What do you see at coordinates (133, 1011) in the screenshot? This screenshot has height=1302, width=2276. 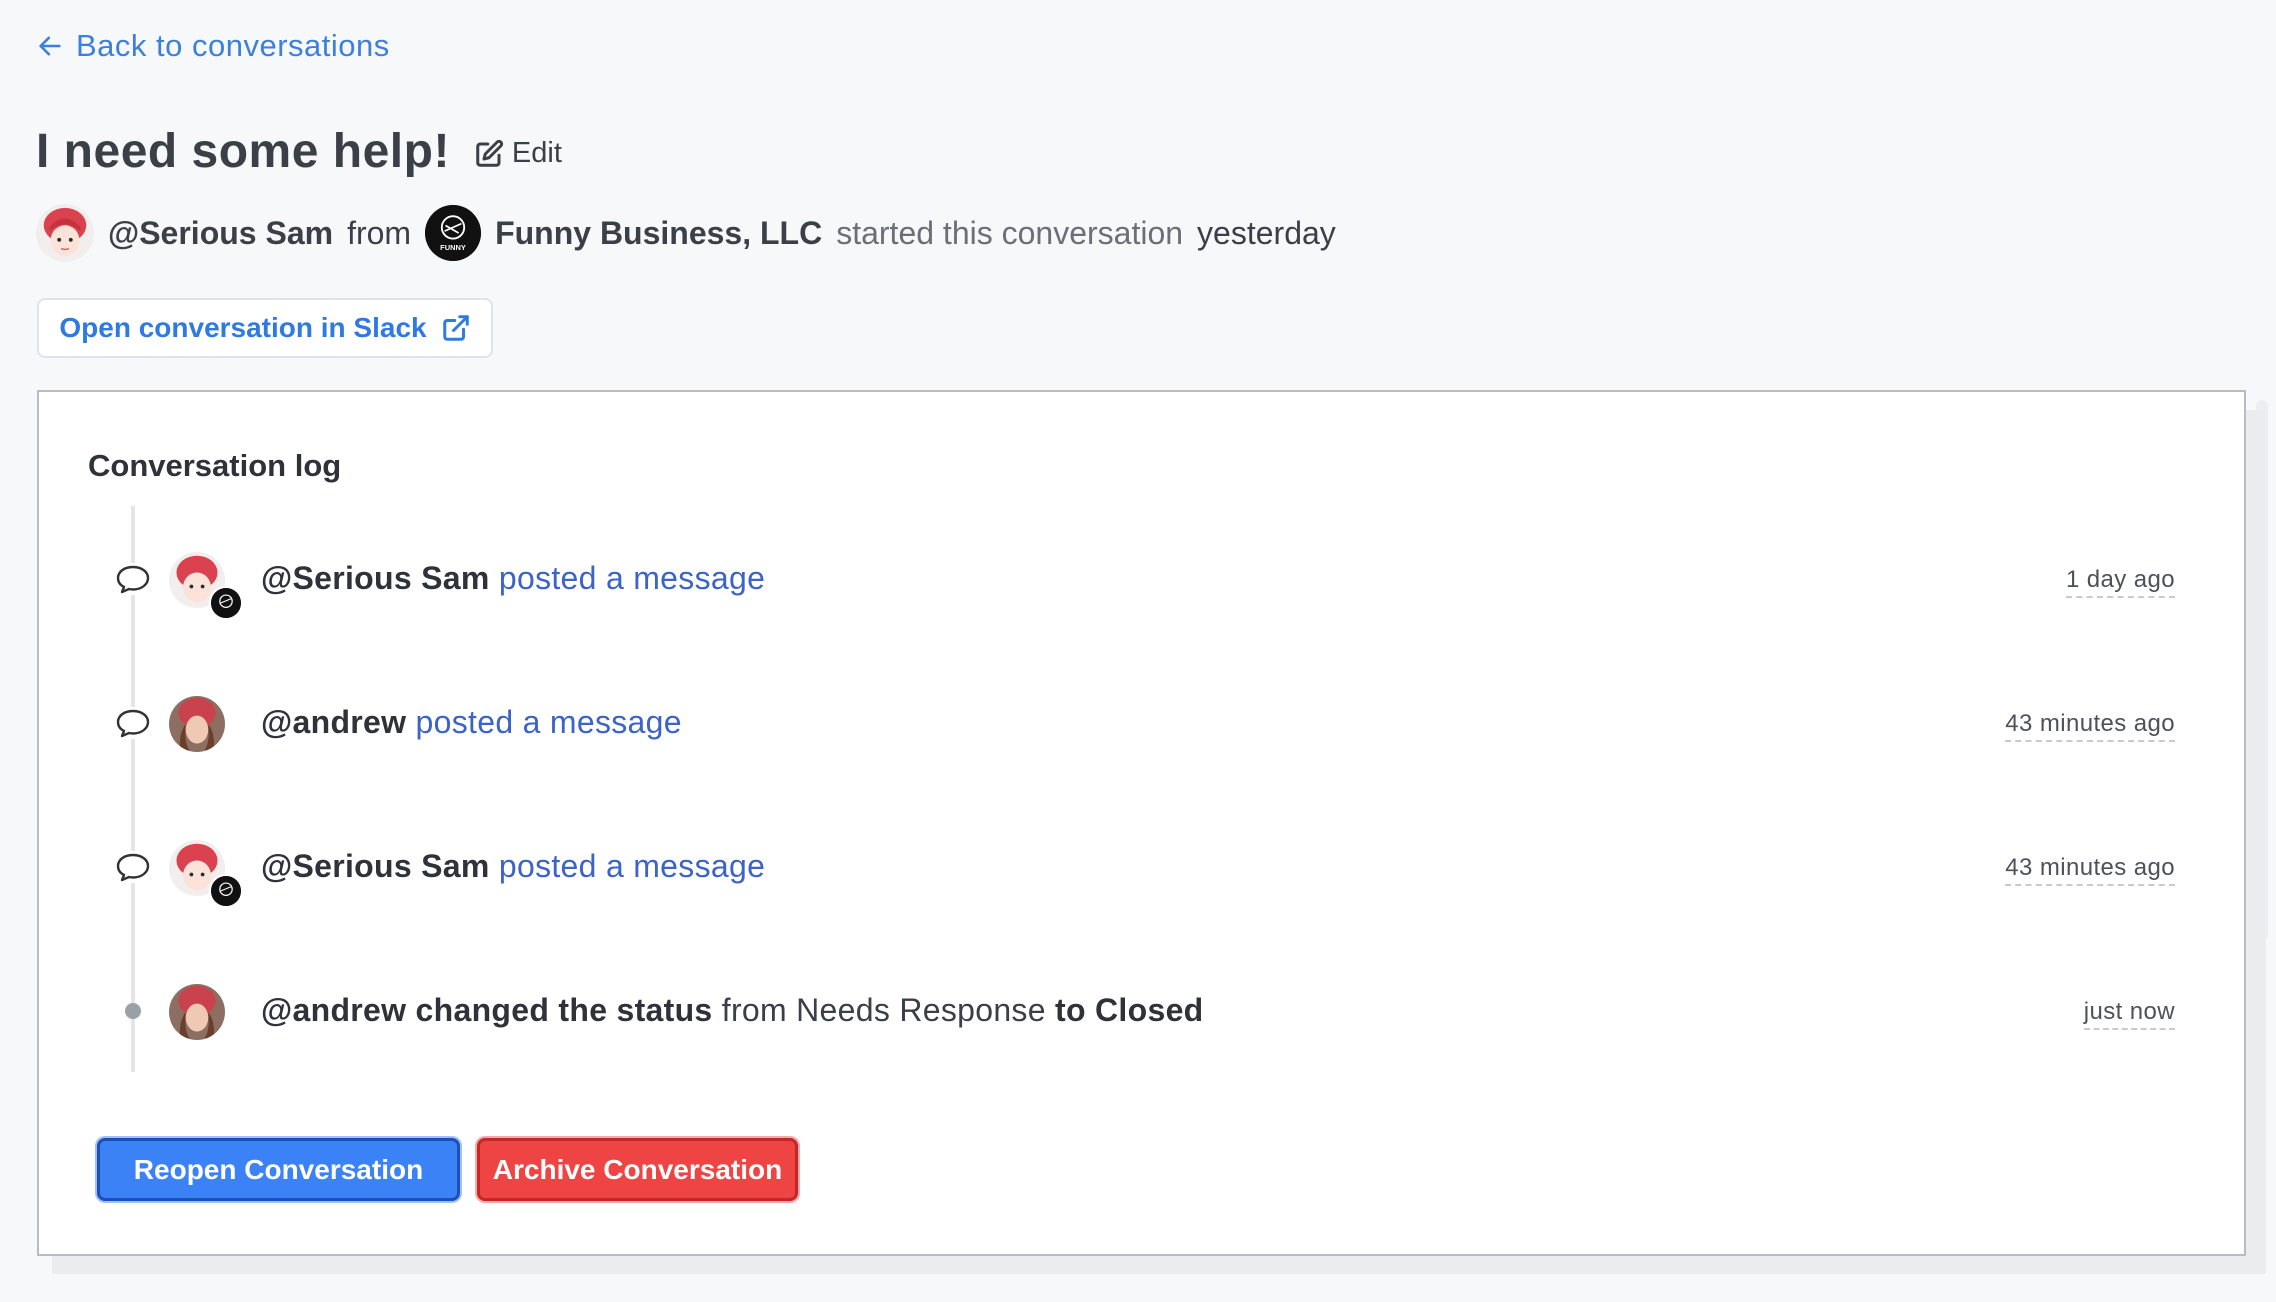 I see `status-dot-icon` at bounding box center [133, 1011].